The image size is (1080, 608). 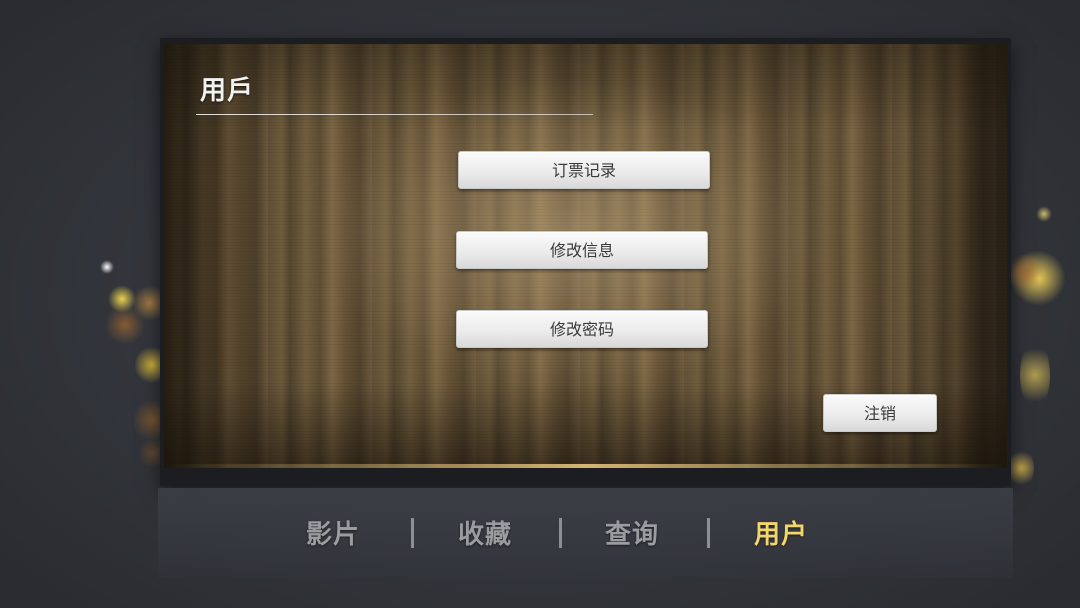 What do you see at coordinates (333, 532) in the screenshot?
I see `nav-item-movies: 影片` at bounding box center [333, 532].